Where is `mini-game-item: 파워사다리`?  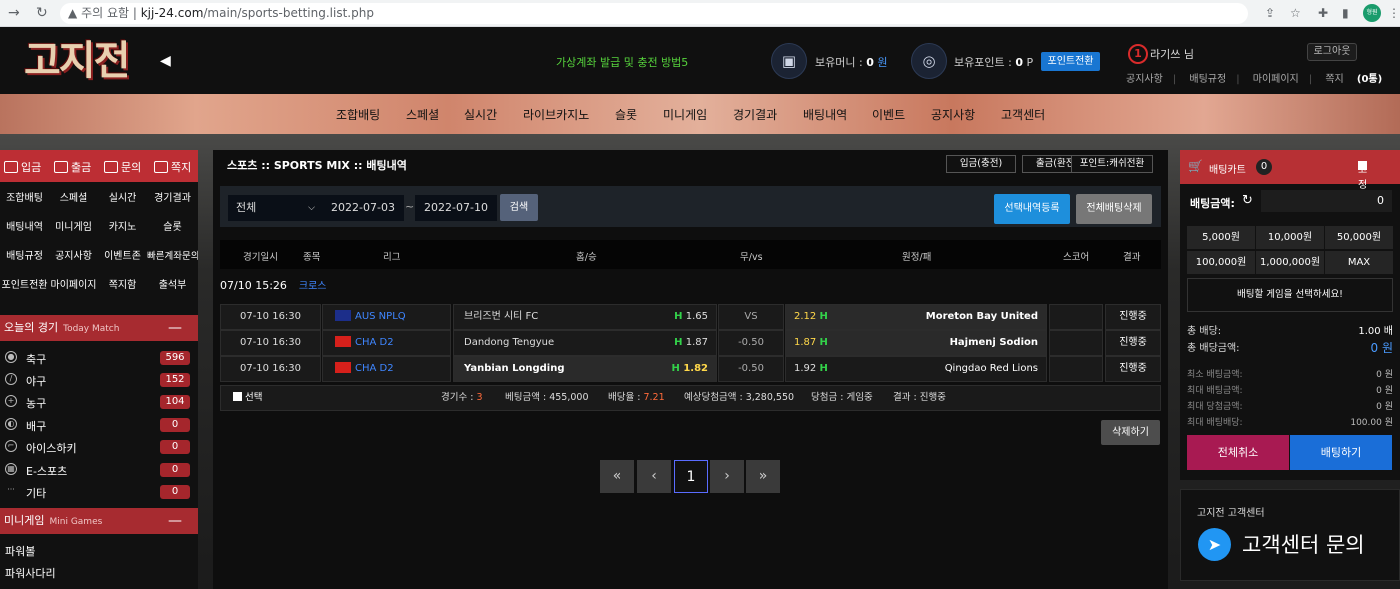
mini-game-item: 파워사다리 is located at coordinates (30, 573).